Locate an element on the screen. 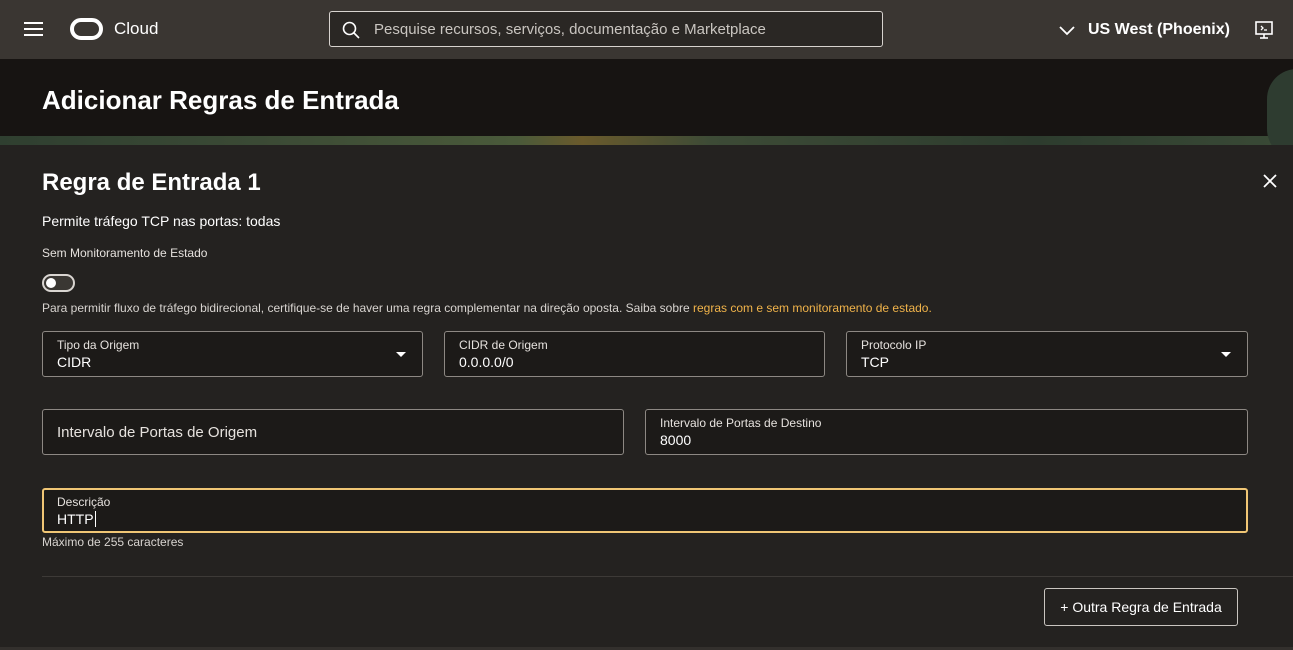 The height and width of the screenshot is (650, 1293). source-port-range-placeholder: Intervalo de Portas de Origem is located at coordinates (157, 432).